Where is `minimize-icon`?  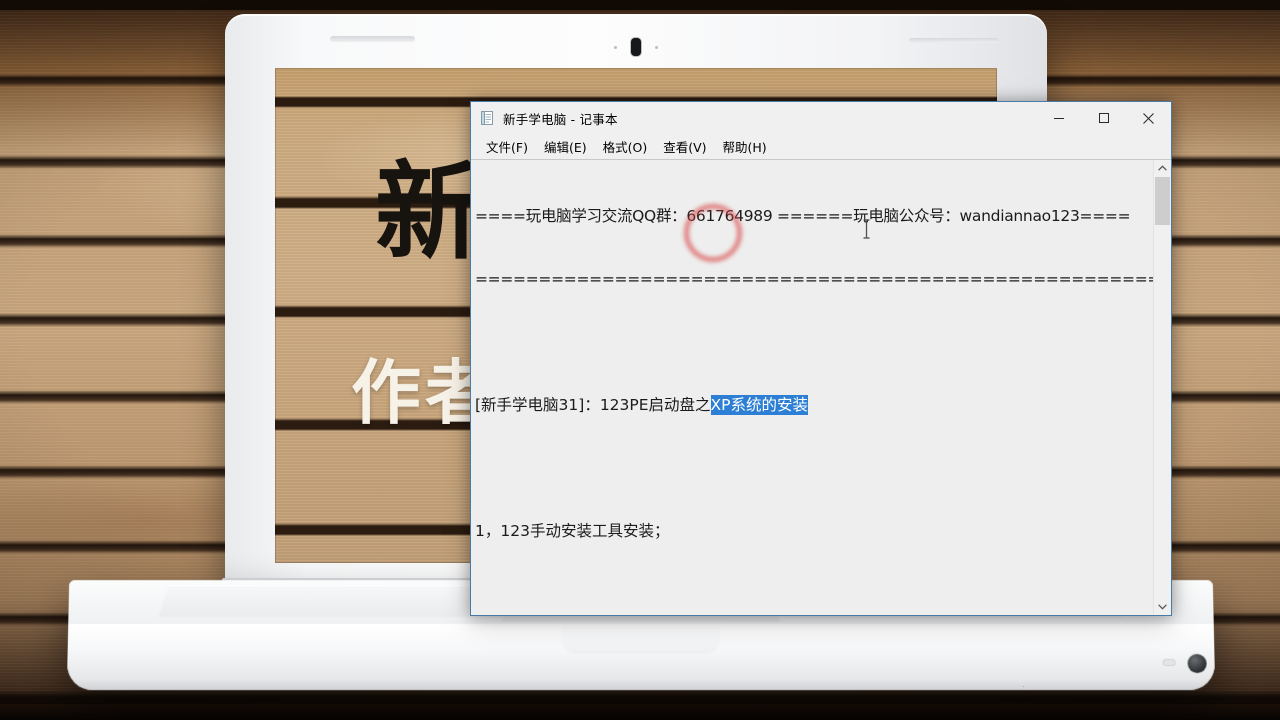
minimize-icon is located at coordinates (1058, 118).